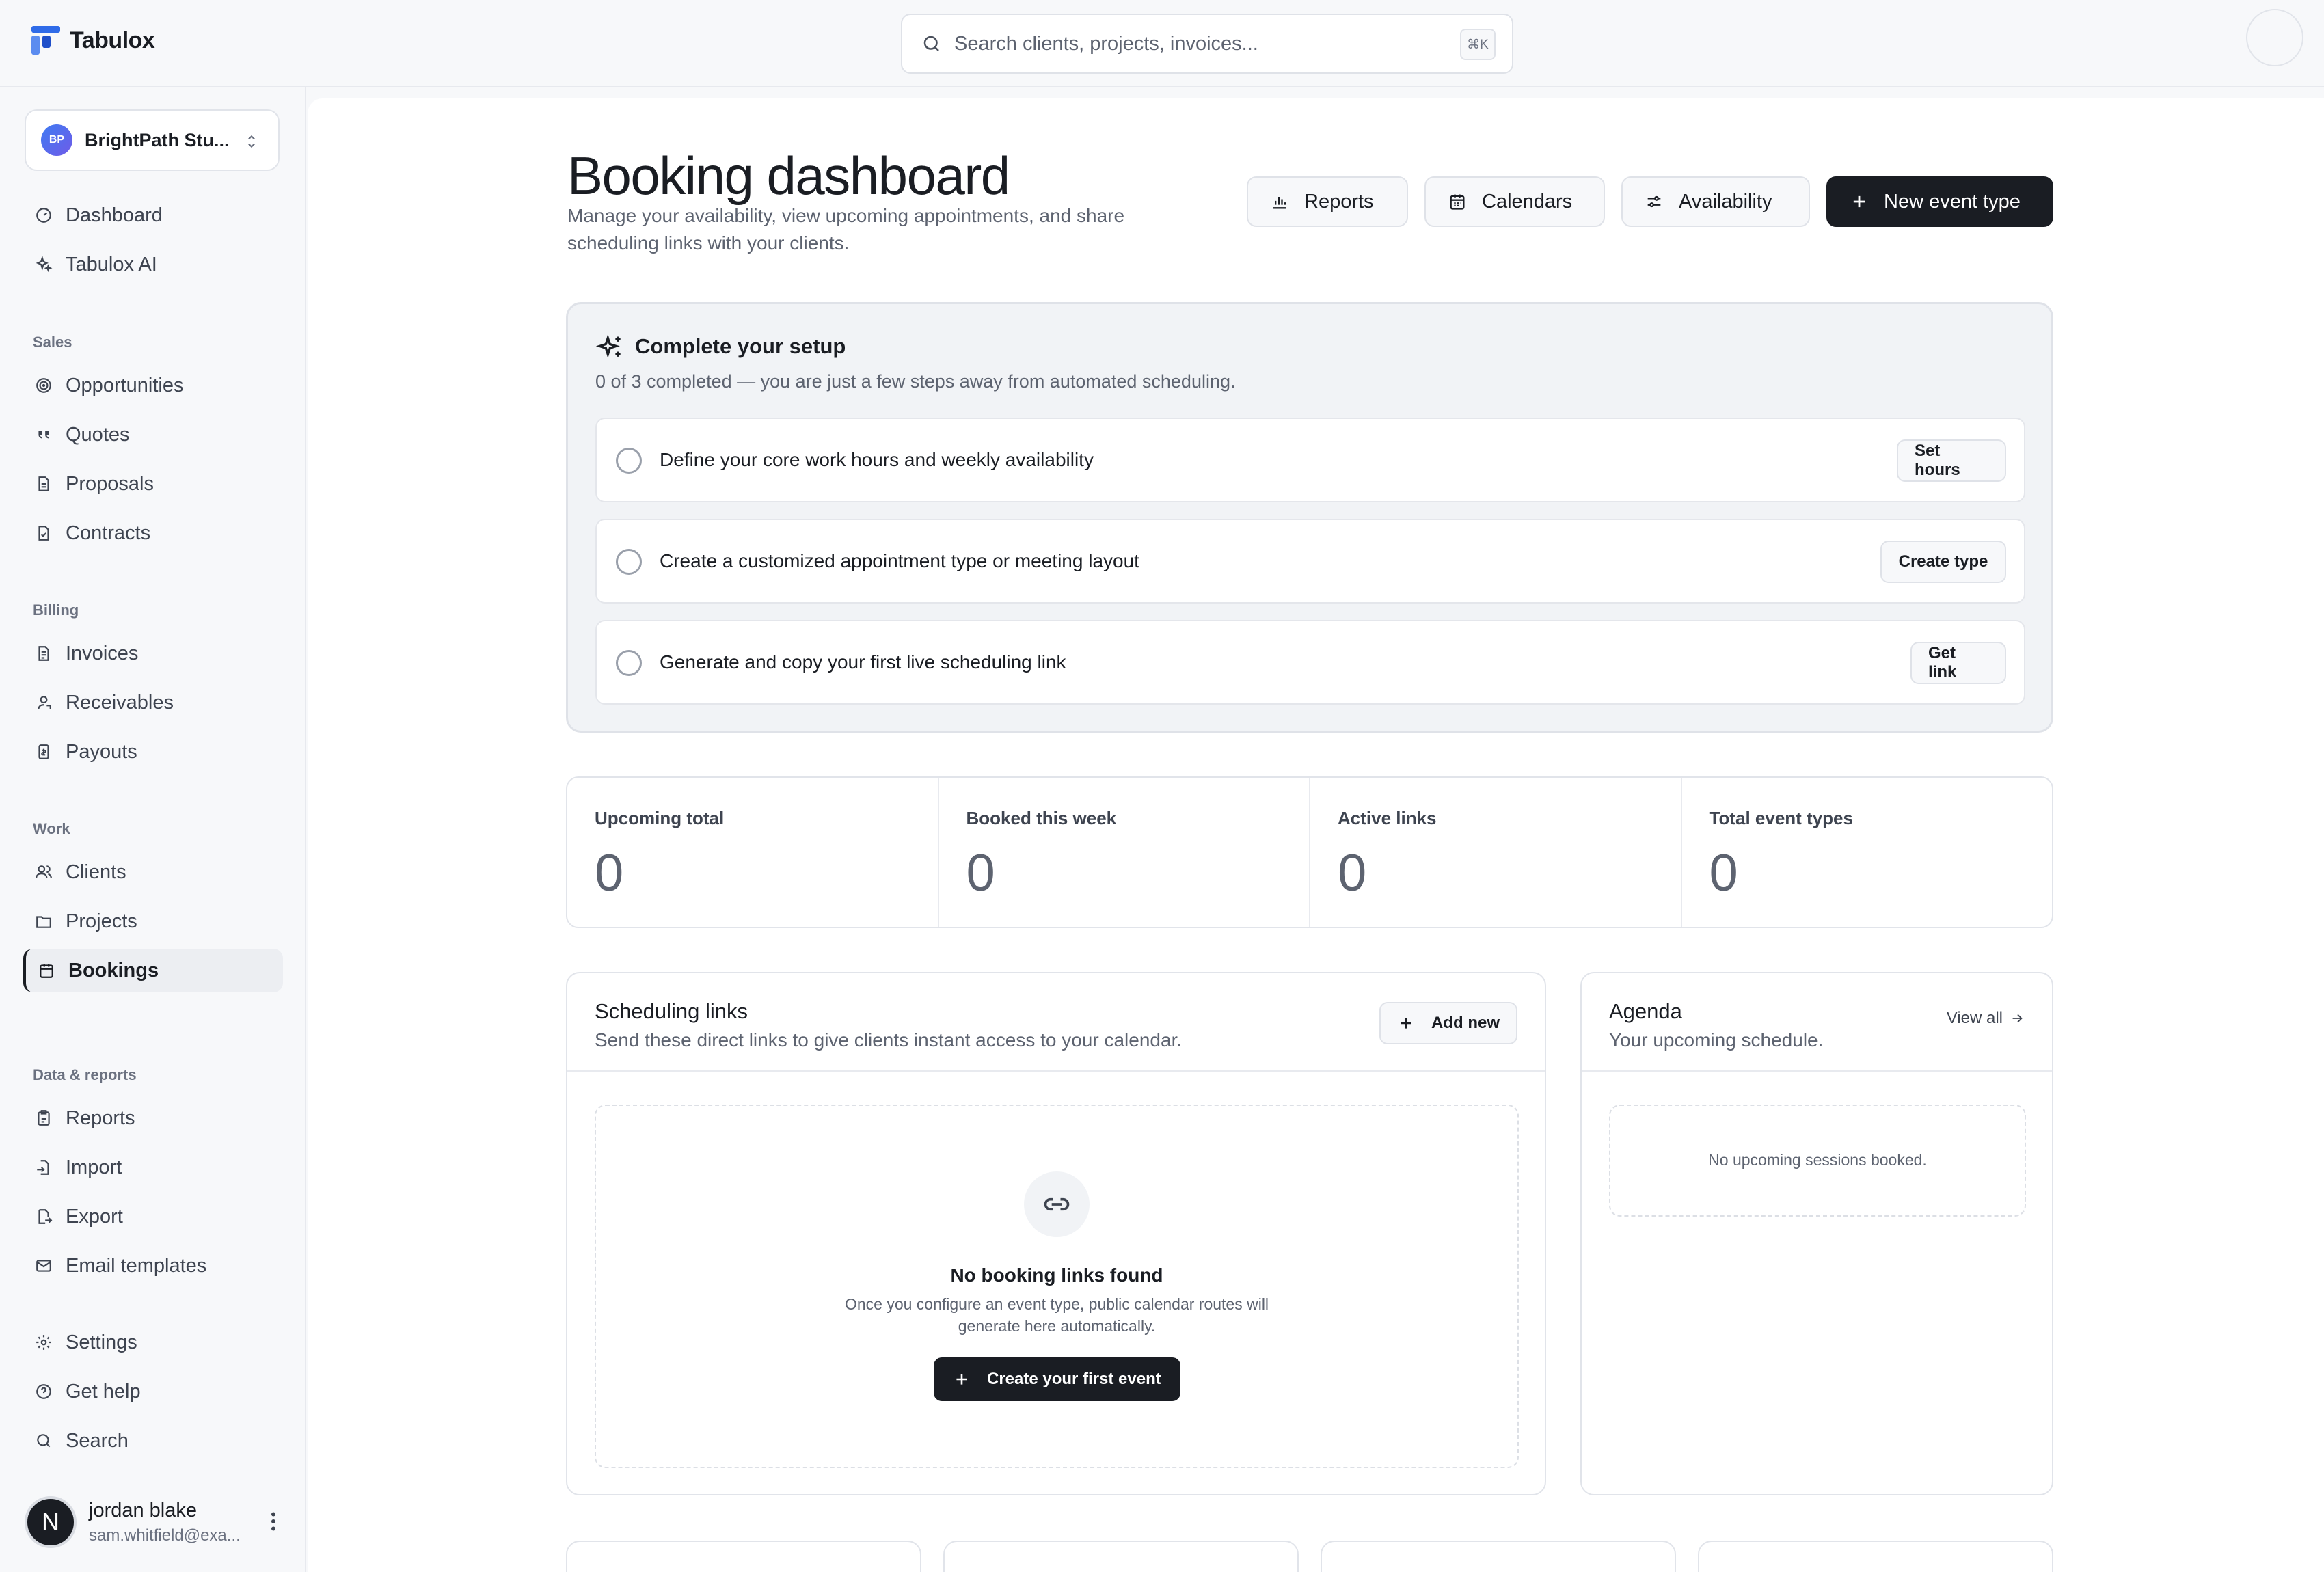 Image resolution: width=2324 pixels, height=1572 pixels. Describe the element at coordinates (153, 921) in the screenshot. I see `sidebar-item-projects: Projects` at that location.